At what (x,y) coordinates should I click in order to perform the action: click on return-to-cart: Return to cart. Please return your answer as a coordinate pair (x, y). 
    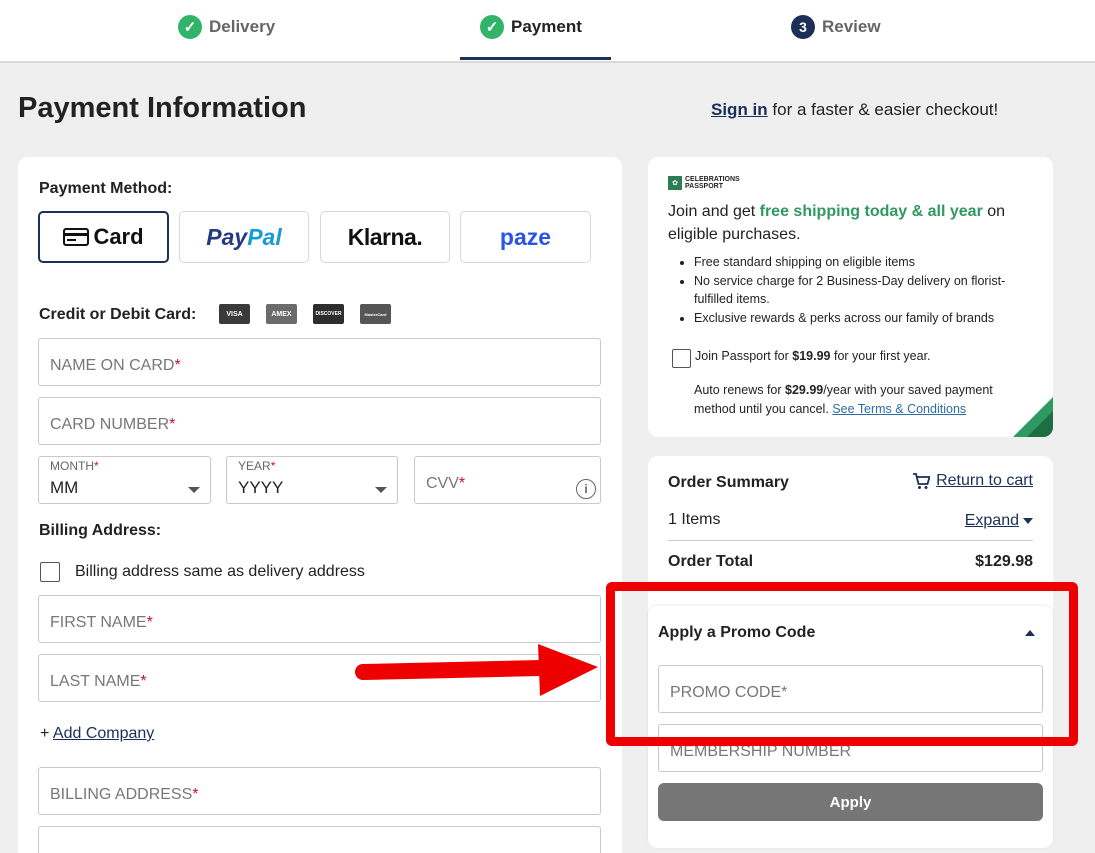
    Looking at the image, I should click on (972, 481).